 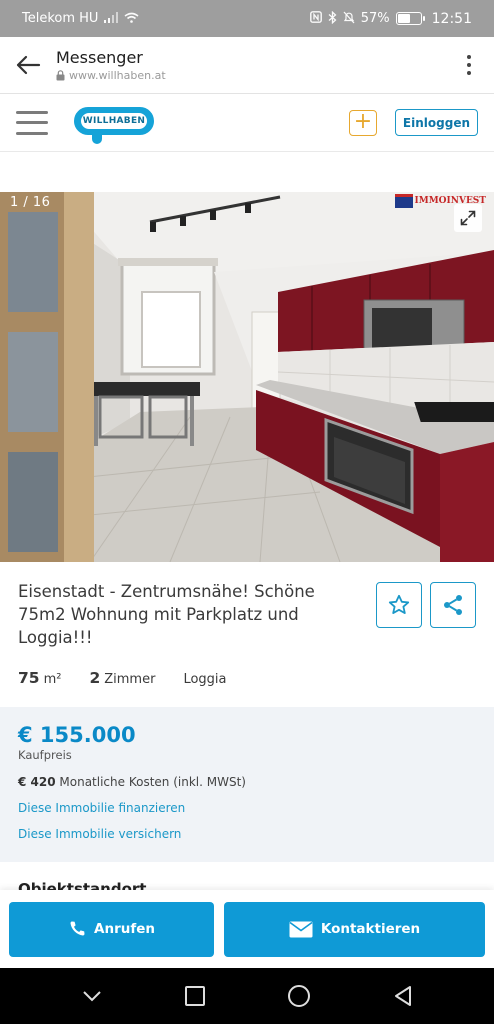 I want to click on area-unit: m², so click(x=52, y=679).